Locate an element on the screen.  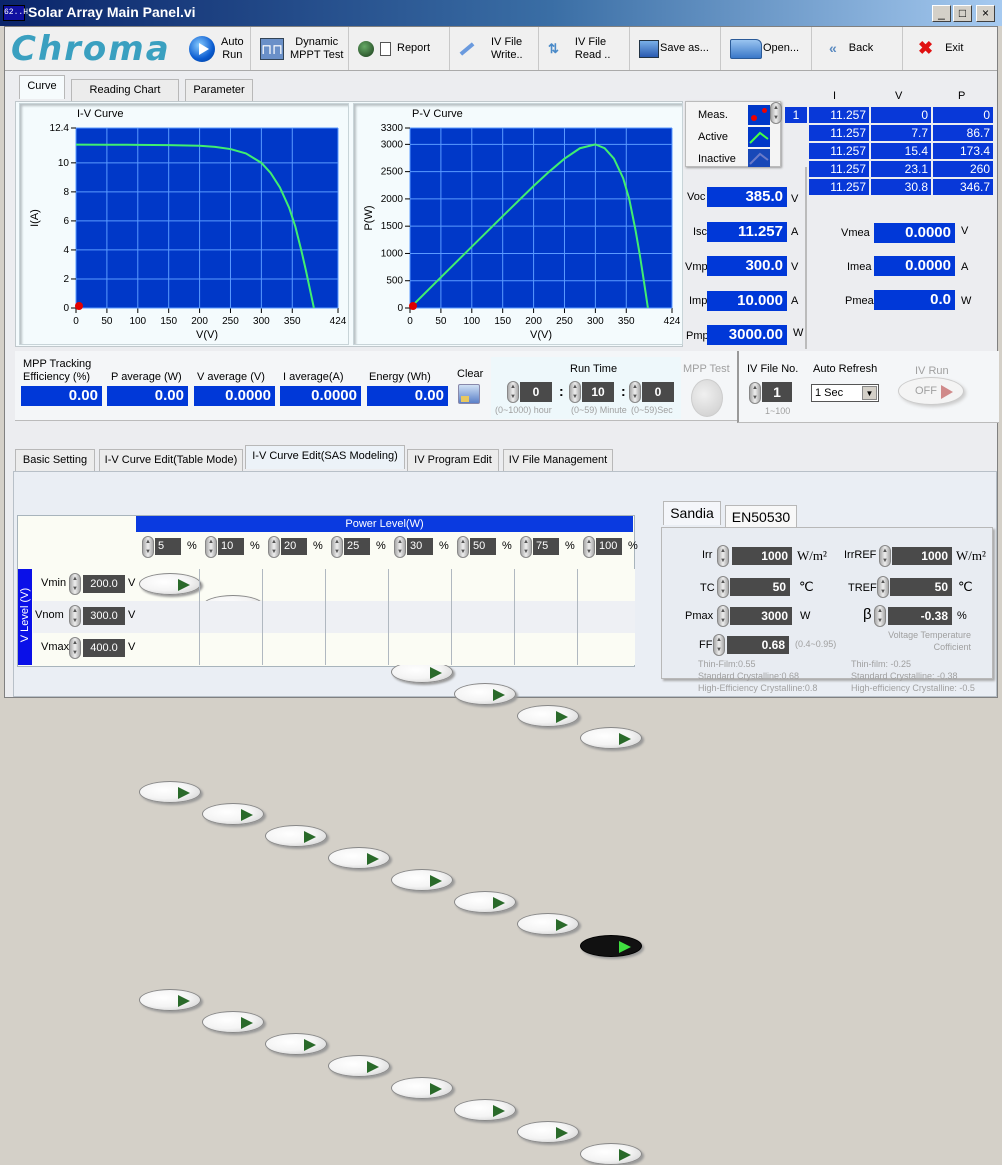
table-index: 1 is located at coordinates (796, 115).